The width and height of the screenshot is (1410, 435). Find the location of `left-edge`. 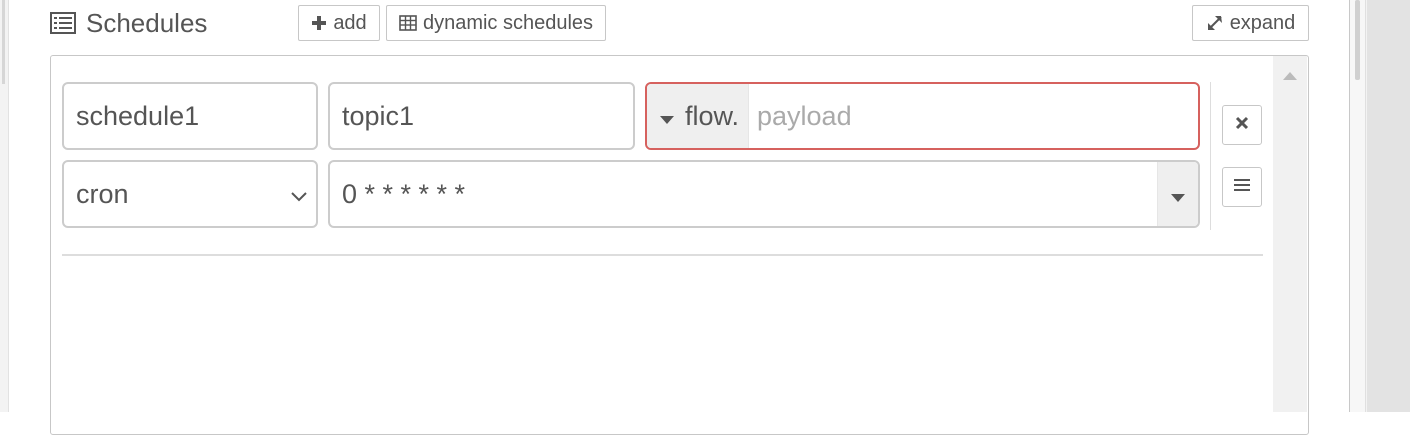

left-edge is located at coordinates (4, 206).